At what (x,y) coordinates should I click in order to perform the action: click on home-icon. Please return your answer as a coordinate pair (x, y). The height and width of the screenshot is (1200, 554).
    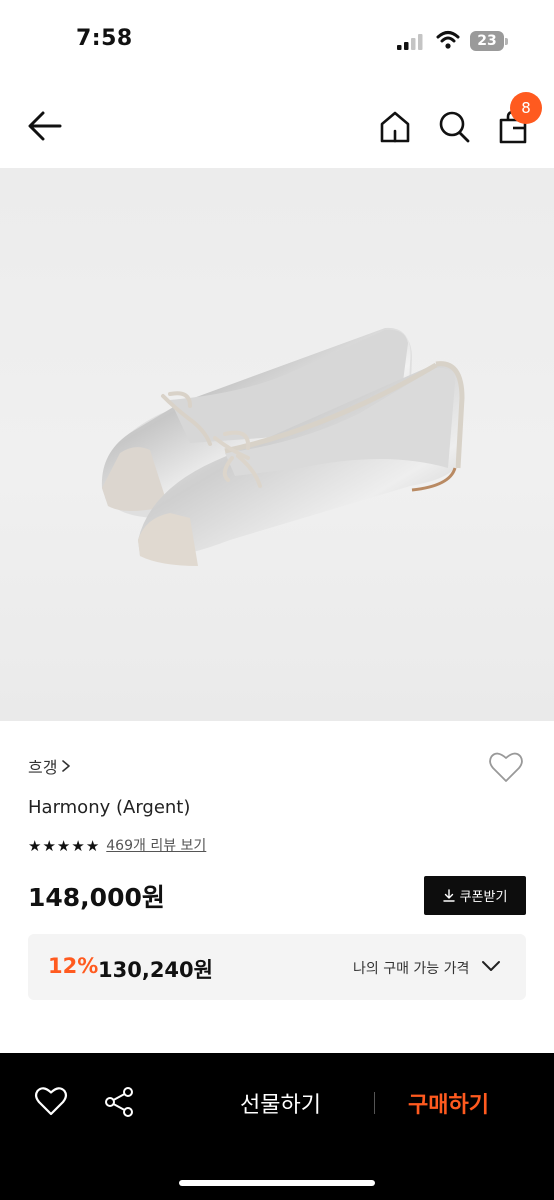
    Looking at the image, I should click on (395, 127).